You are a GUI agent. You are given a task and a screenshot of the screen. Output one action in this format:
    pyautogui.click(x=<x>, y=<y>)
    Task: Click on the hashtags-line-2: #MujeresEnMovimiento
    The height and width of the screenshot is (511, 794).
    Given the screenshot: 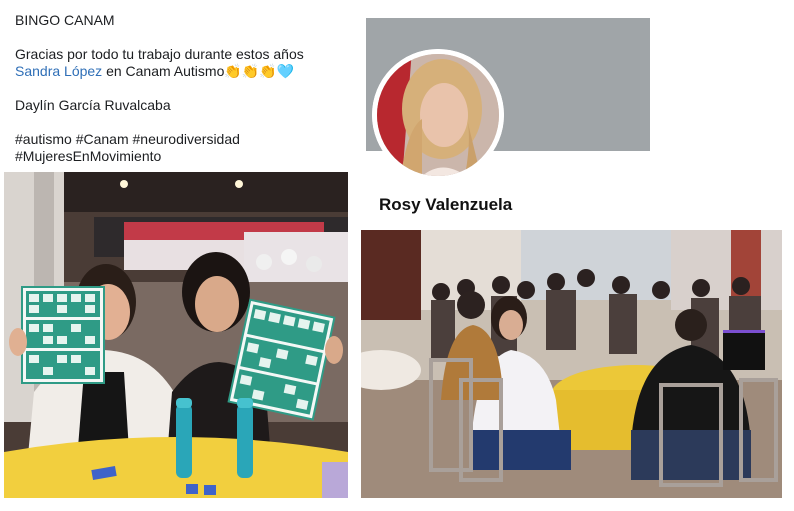 What is the action you would take?
    pyautogui.click(x=180, y=156)
    